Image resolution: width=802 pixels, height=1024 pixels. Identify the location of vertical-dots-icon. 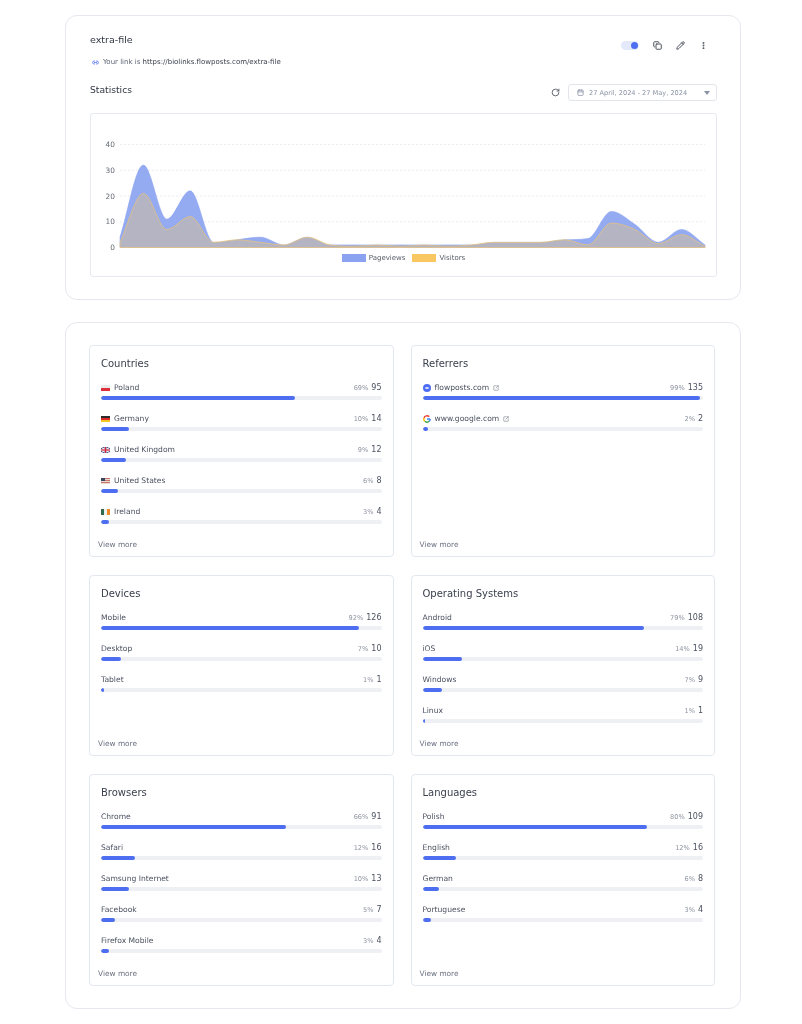
(703, 45).